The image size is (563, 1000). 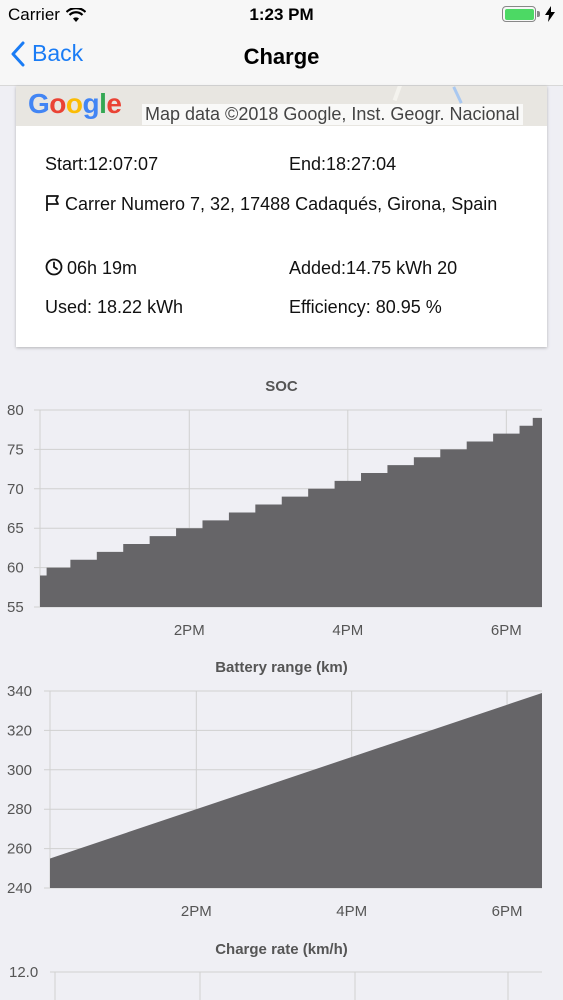 What do you see at coordinates (102, 268) in the screenshot?
I see `duration-text: 06h 19m` at bounding box center [102, 268].